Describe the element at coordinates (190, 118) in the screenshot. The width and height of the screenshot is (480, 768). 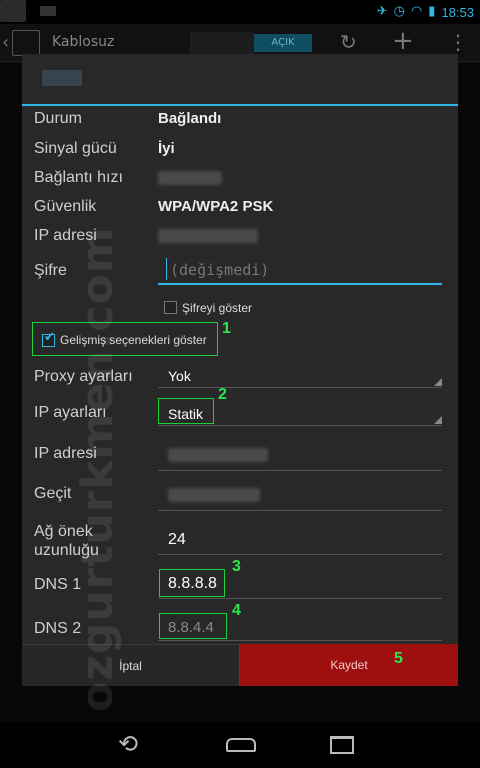
I see `status-value: Bağlandı` at that location.